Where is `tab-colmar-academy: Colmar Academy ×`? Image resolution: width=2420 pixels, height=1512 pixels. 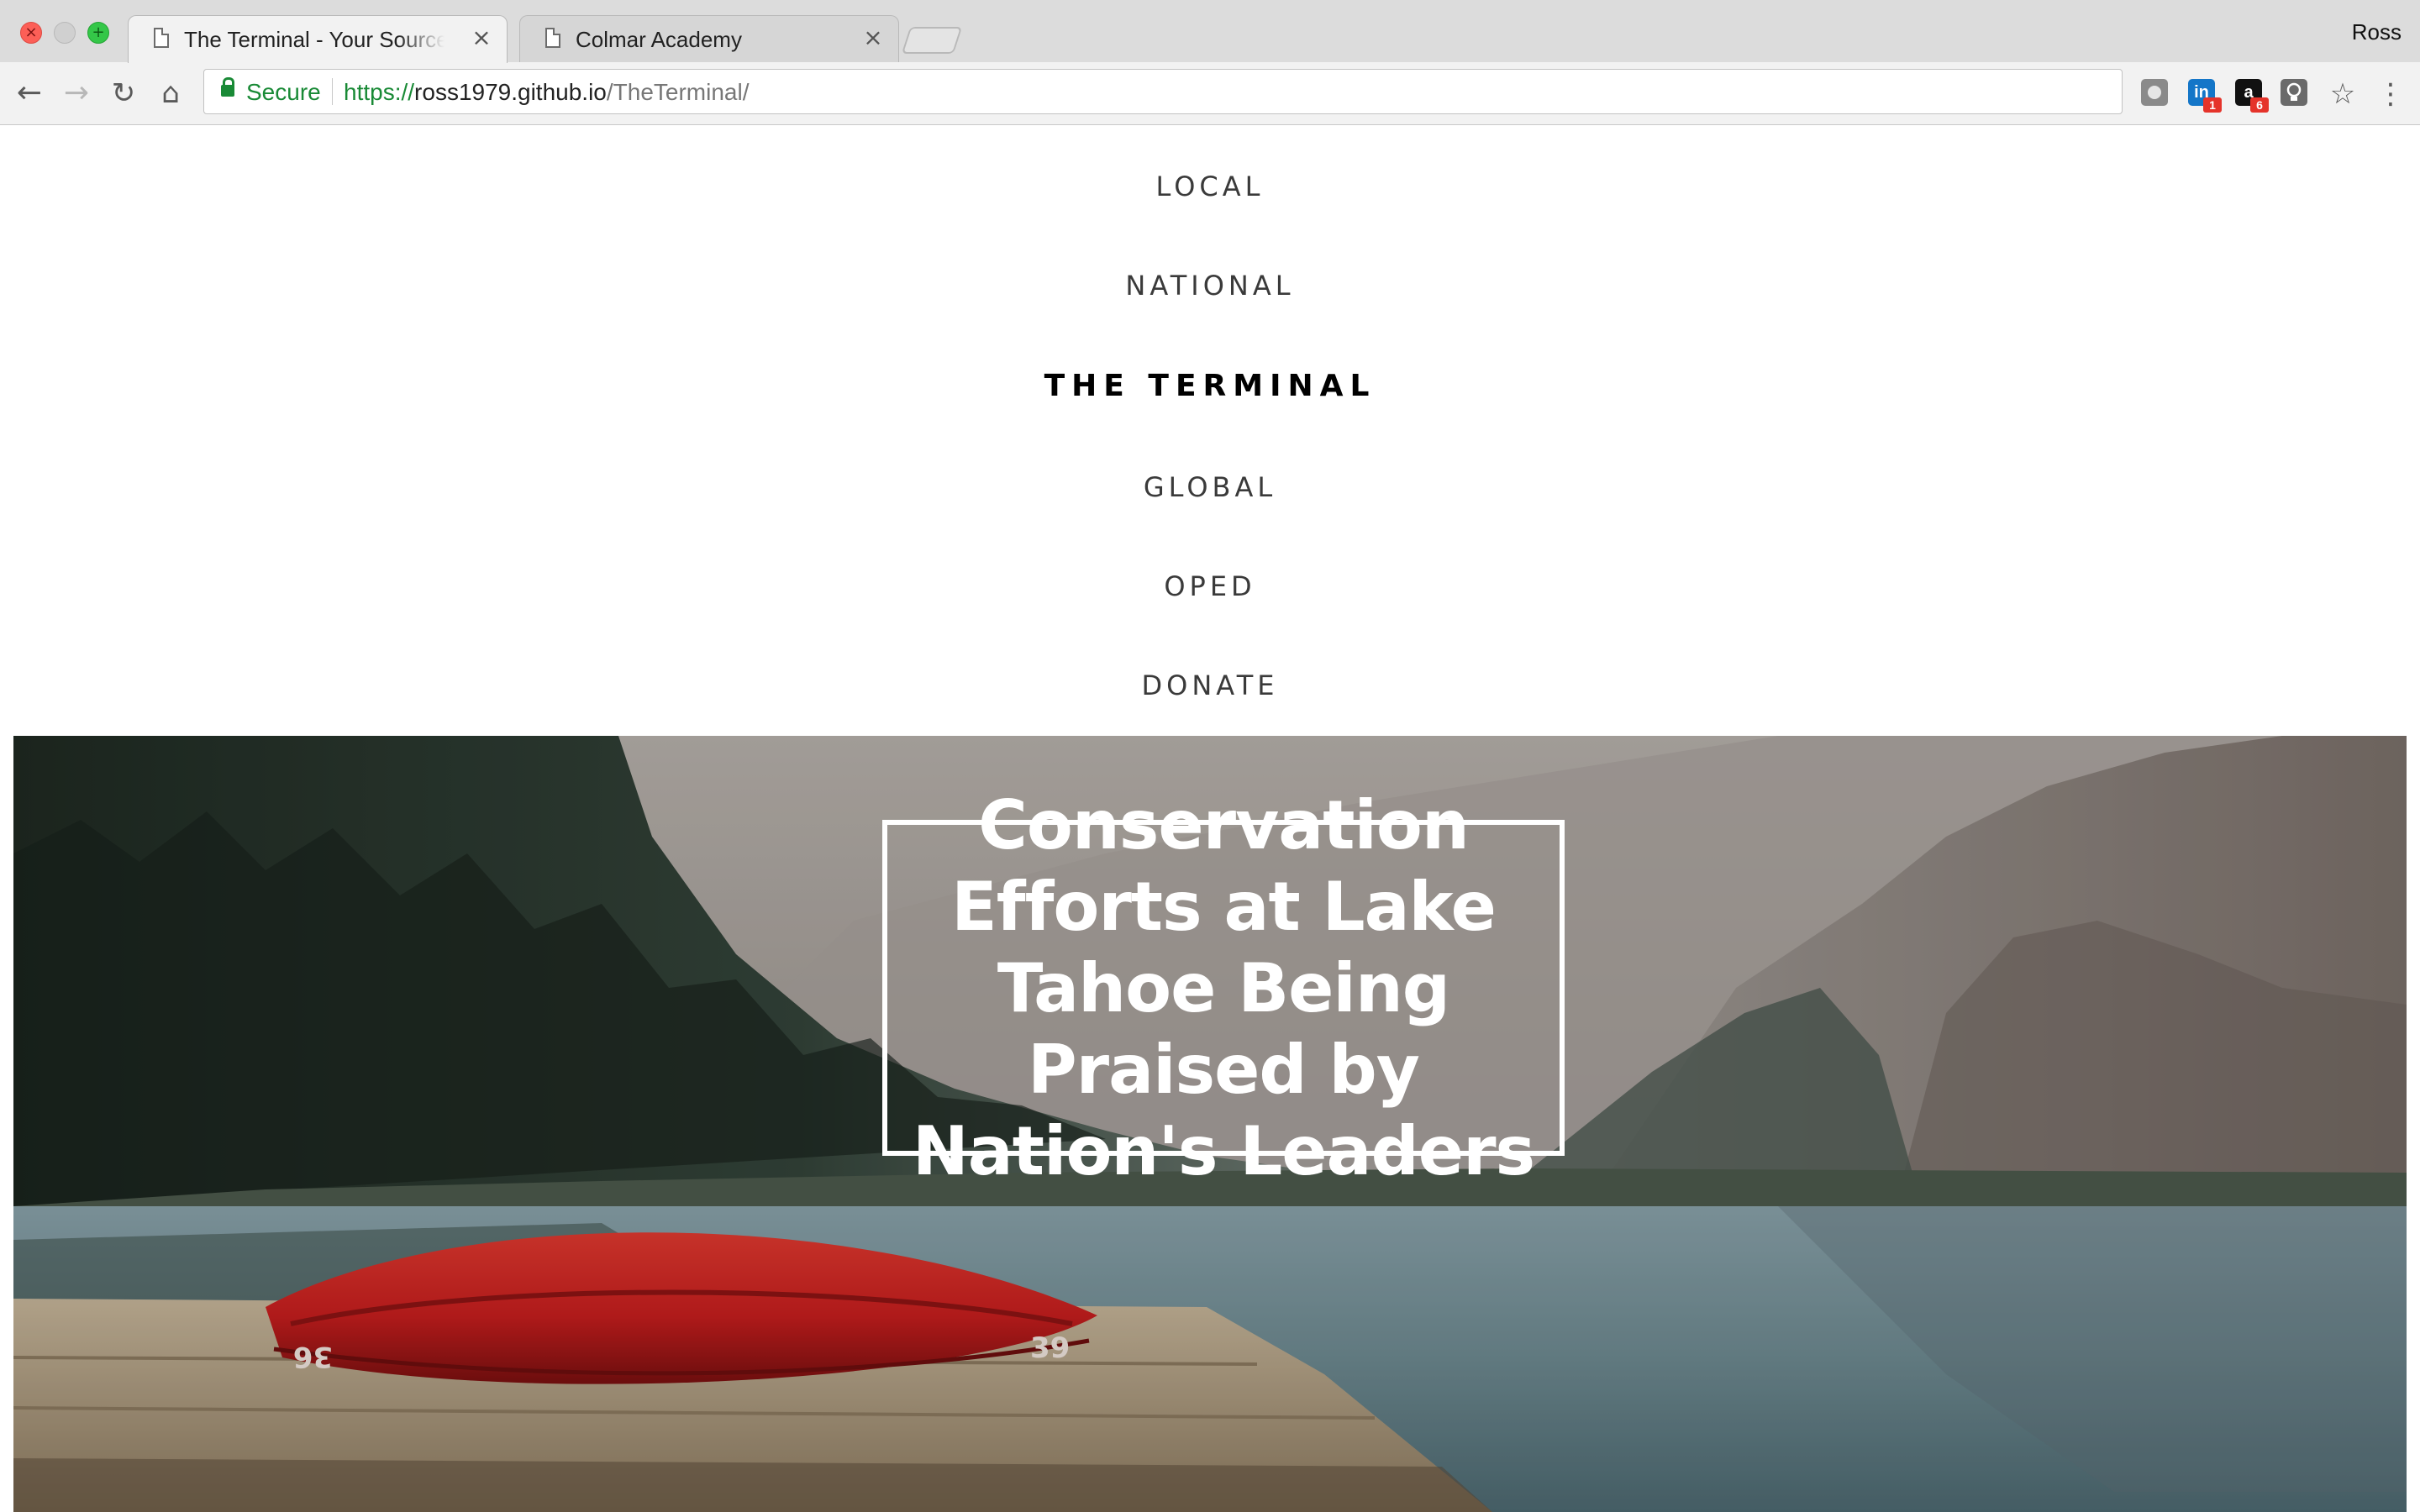 tab-colmar-academy: Colmar Academy × is located at coordinates (709, 38).